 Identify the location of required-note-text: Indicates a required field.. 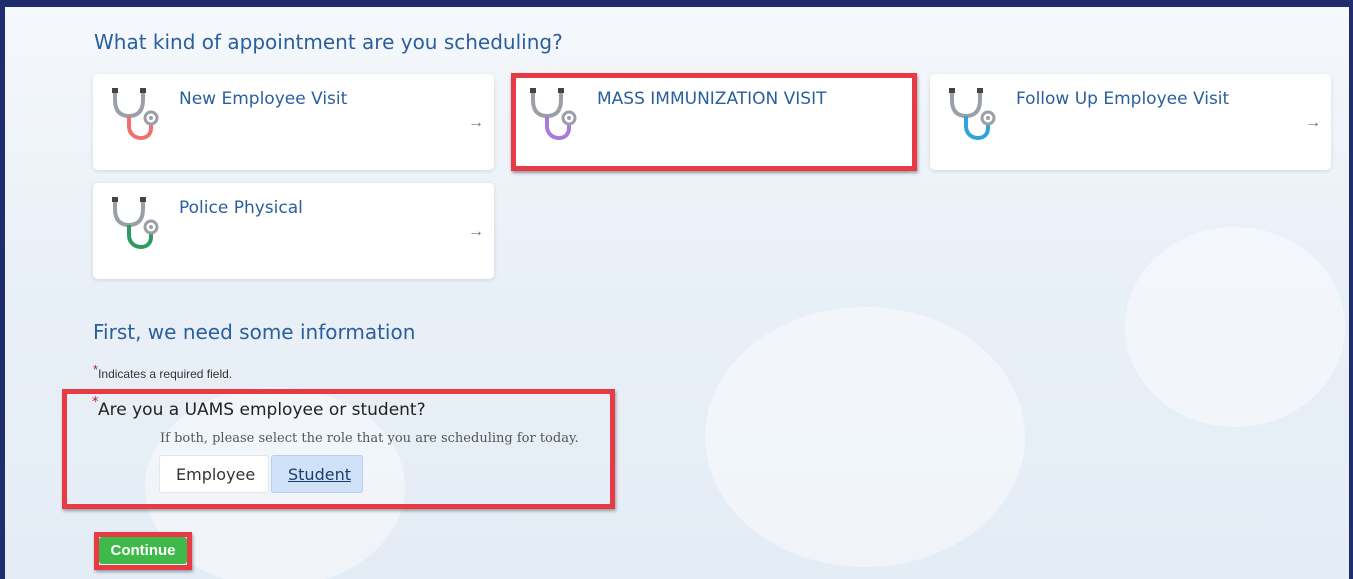
(165, 374).